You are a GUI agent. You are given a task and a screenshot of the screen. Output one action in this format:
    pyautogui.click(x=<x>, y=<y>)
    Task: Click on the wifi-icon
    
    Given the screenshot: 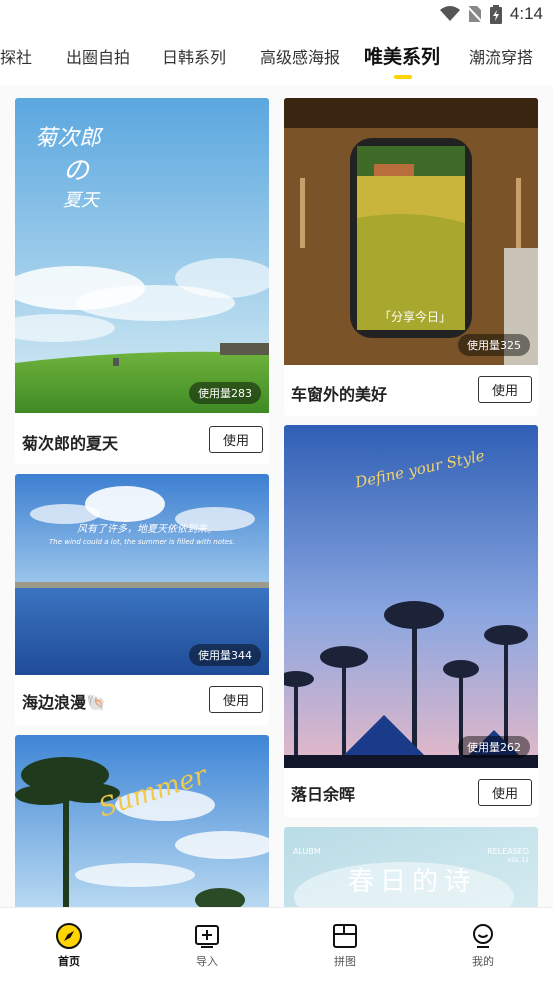 What is the action you would take?
    pyautogui.click(x=449, y=13)
    